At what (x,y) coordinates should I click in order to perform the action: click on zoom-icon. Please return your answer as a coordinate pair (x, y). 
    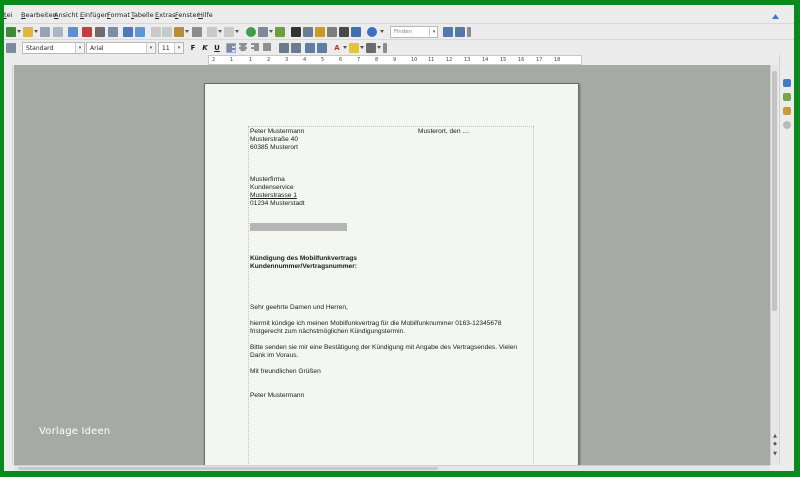
    Looking at the image, I should click on (356, 32).